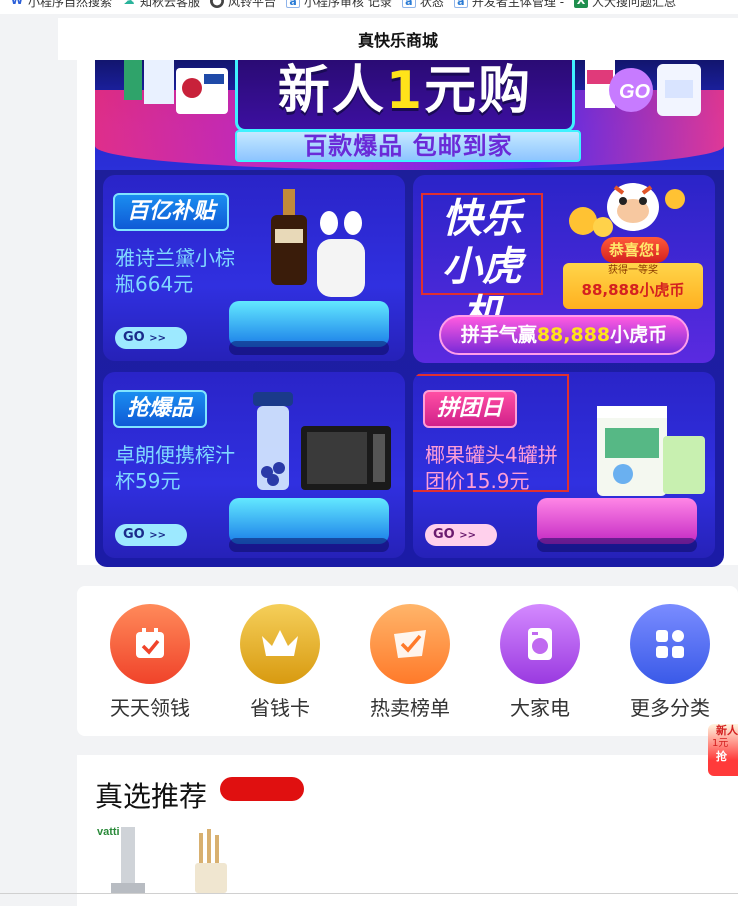 Image resolution: width=738 pixels, height=906 pixels. Describe the element at coordinates (410, 644) in the screenshot. I see `flag-check-icon` at that location.